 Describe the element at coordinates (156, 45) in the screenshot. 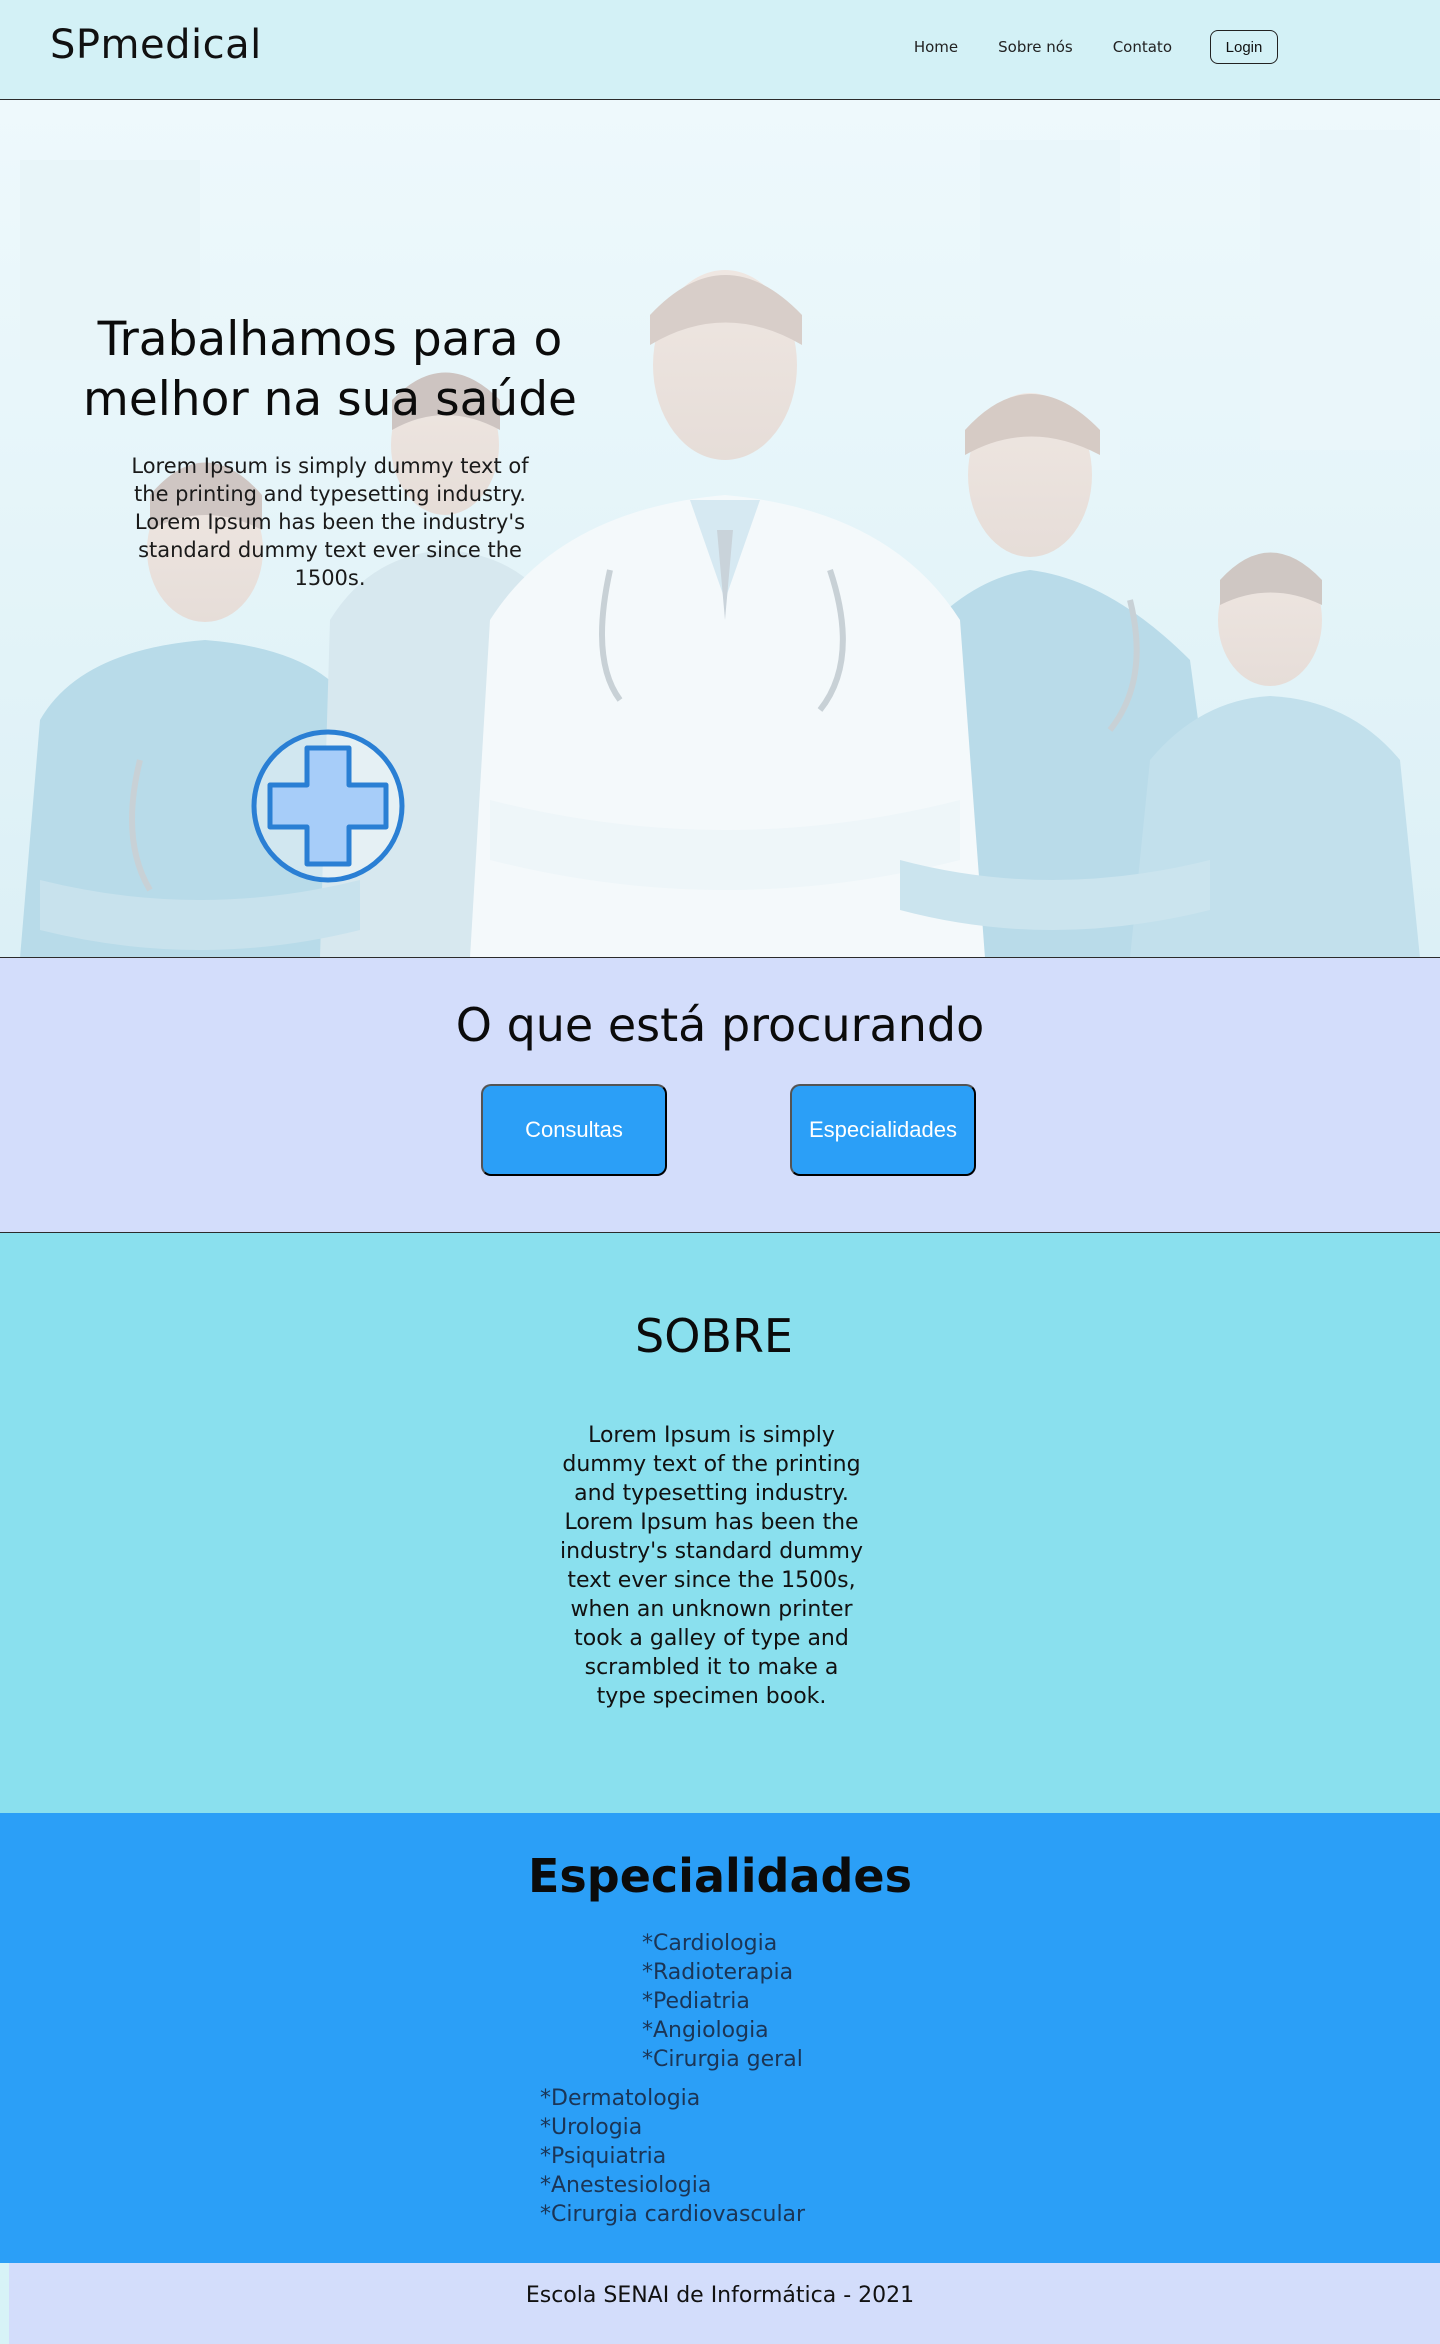

I see `brand-logo: SPmedical` at that location.